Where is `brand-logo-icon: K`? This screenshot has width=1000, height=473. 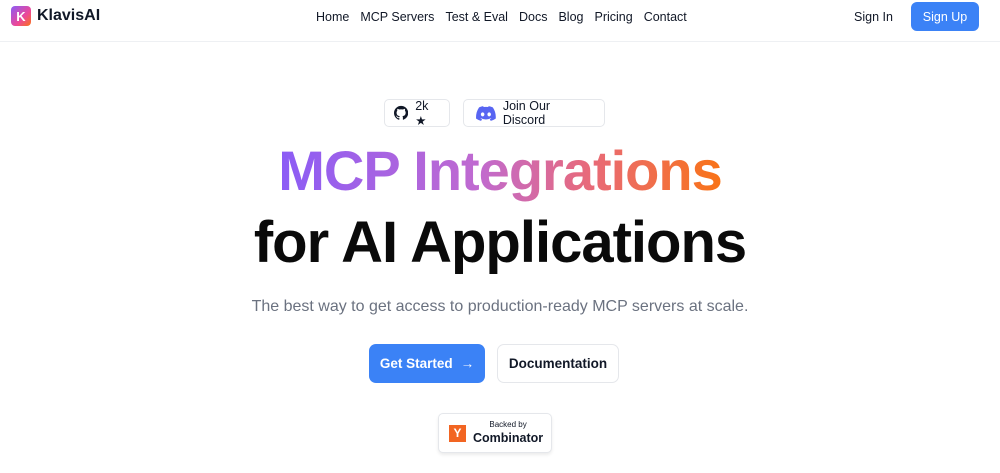
brand-logo-icon: K is located at coordinates (21, 16).